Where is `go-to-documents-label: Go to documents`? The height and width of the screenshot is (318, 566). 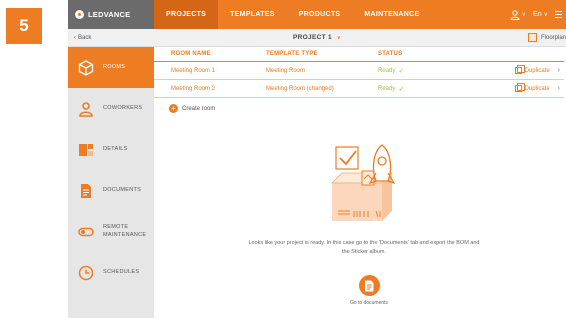
go-to-documents-label: Go to documents is located at coordinates (369, 303).